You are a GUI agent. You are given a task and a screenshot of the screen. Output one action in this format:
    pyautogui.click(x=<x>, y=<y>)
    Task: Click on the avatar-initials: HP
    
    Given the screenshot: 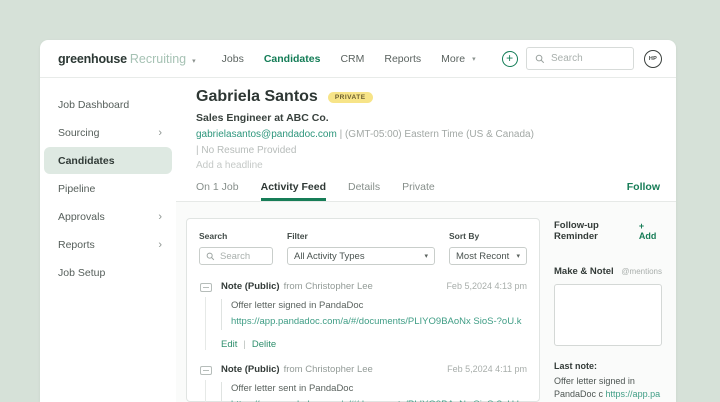 What is the action you would take?
    pyautogui.click(x=653, y=58)
    